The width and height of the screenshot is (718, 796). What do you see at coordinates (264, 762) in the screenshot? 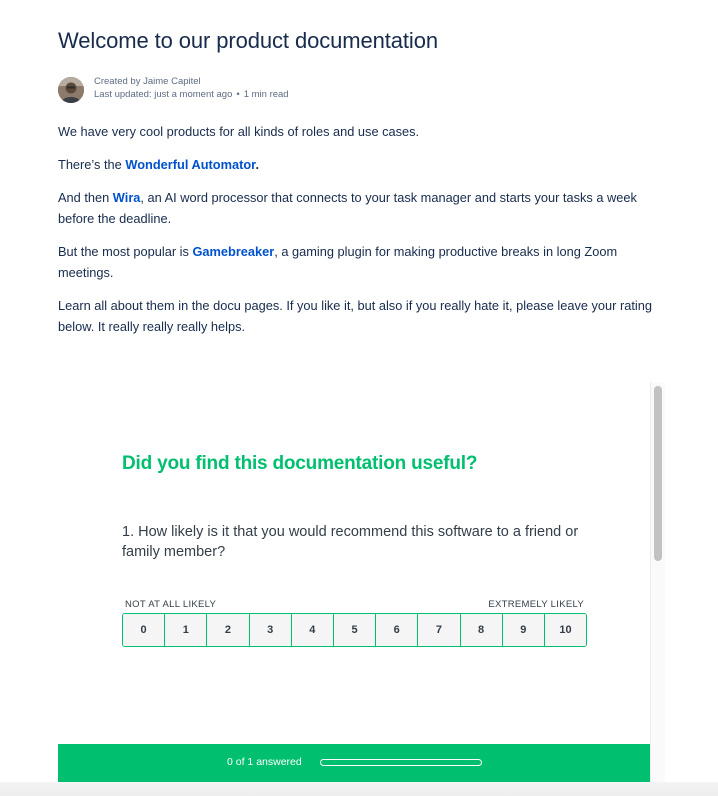
I see `progress-text: 0 of 1 answered` at bounding box center [264, 762].